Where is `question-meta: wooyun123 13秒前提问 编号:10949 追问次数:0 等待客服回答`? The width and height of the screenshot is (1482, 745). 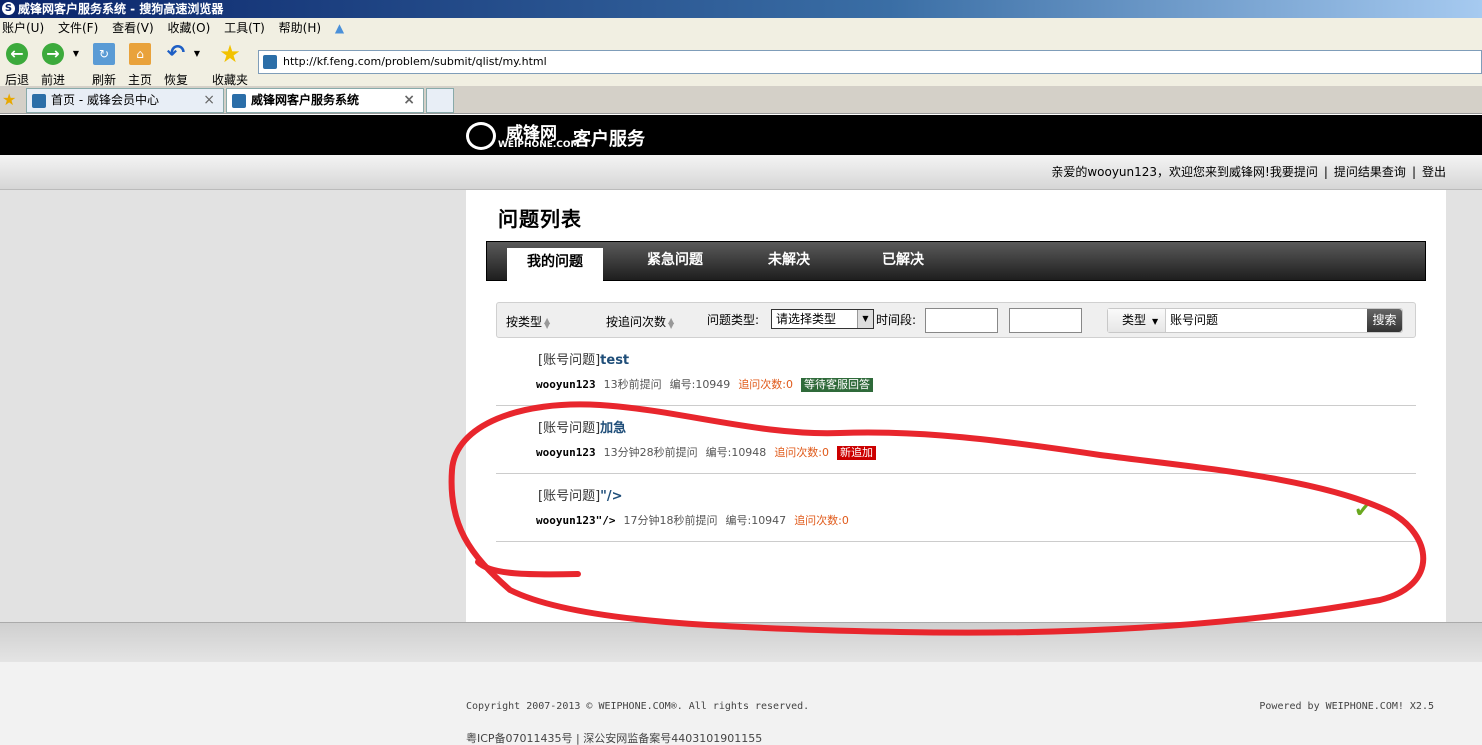
question-meta: wooyun123 13秒前提问 编号:10949 追问次数:0 等待客服回答 is located at coordinates (705, 384).